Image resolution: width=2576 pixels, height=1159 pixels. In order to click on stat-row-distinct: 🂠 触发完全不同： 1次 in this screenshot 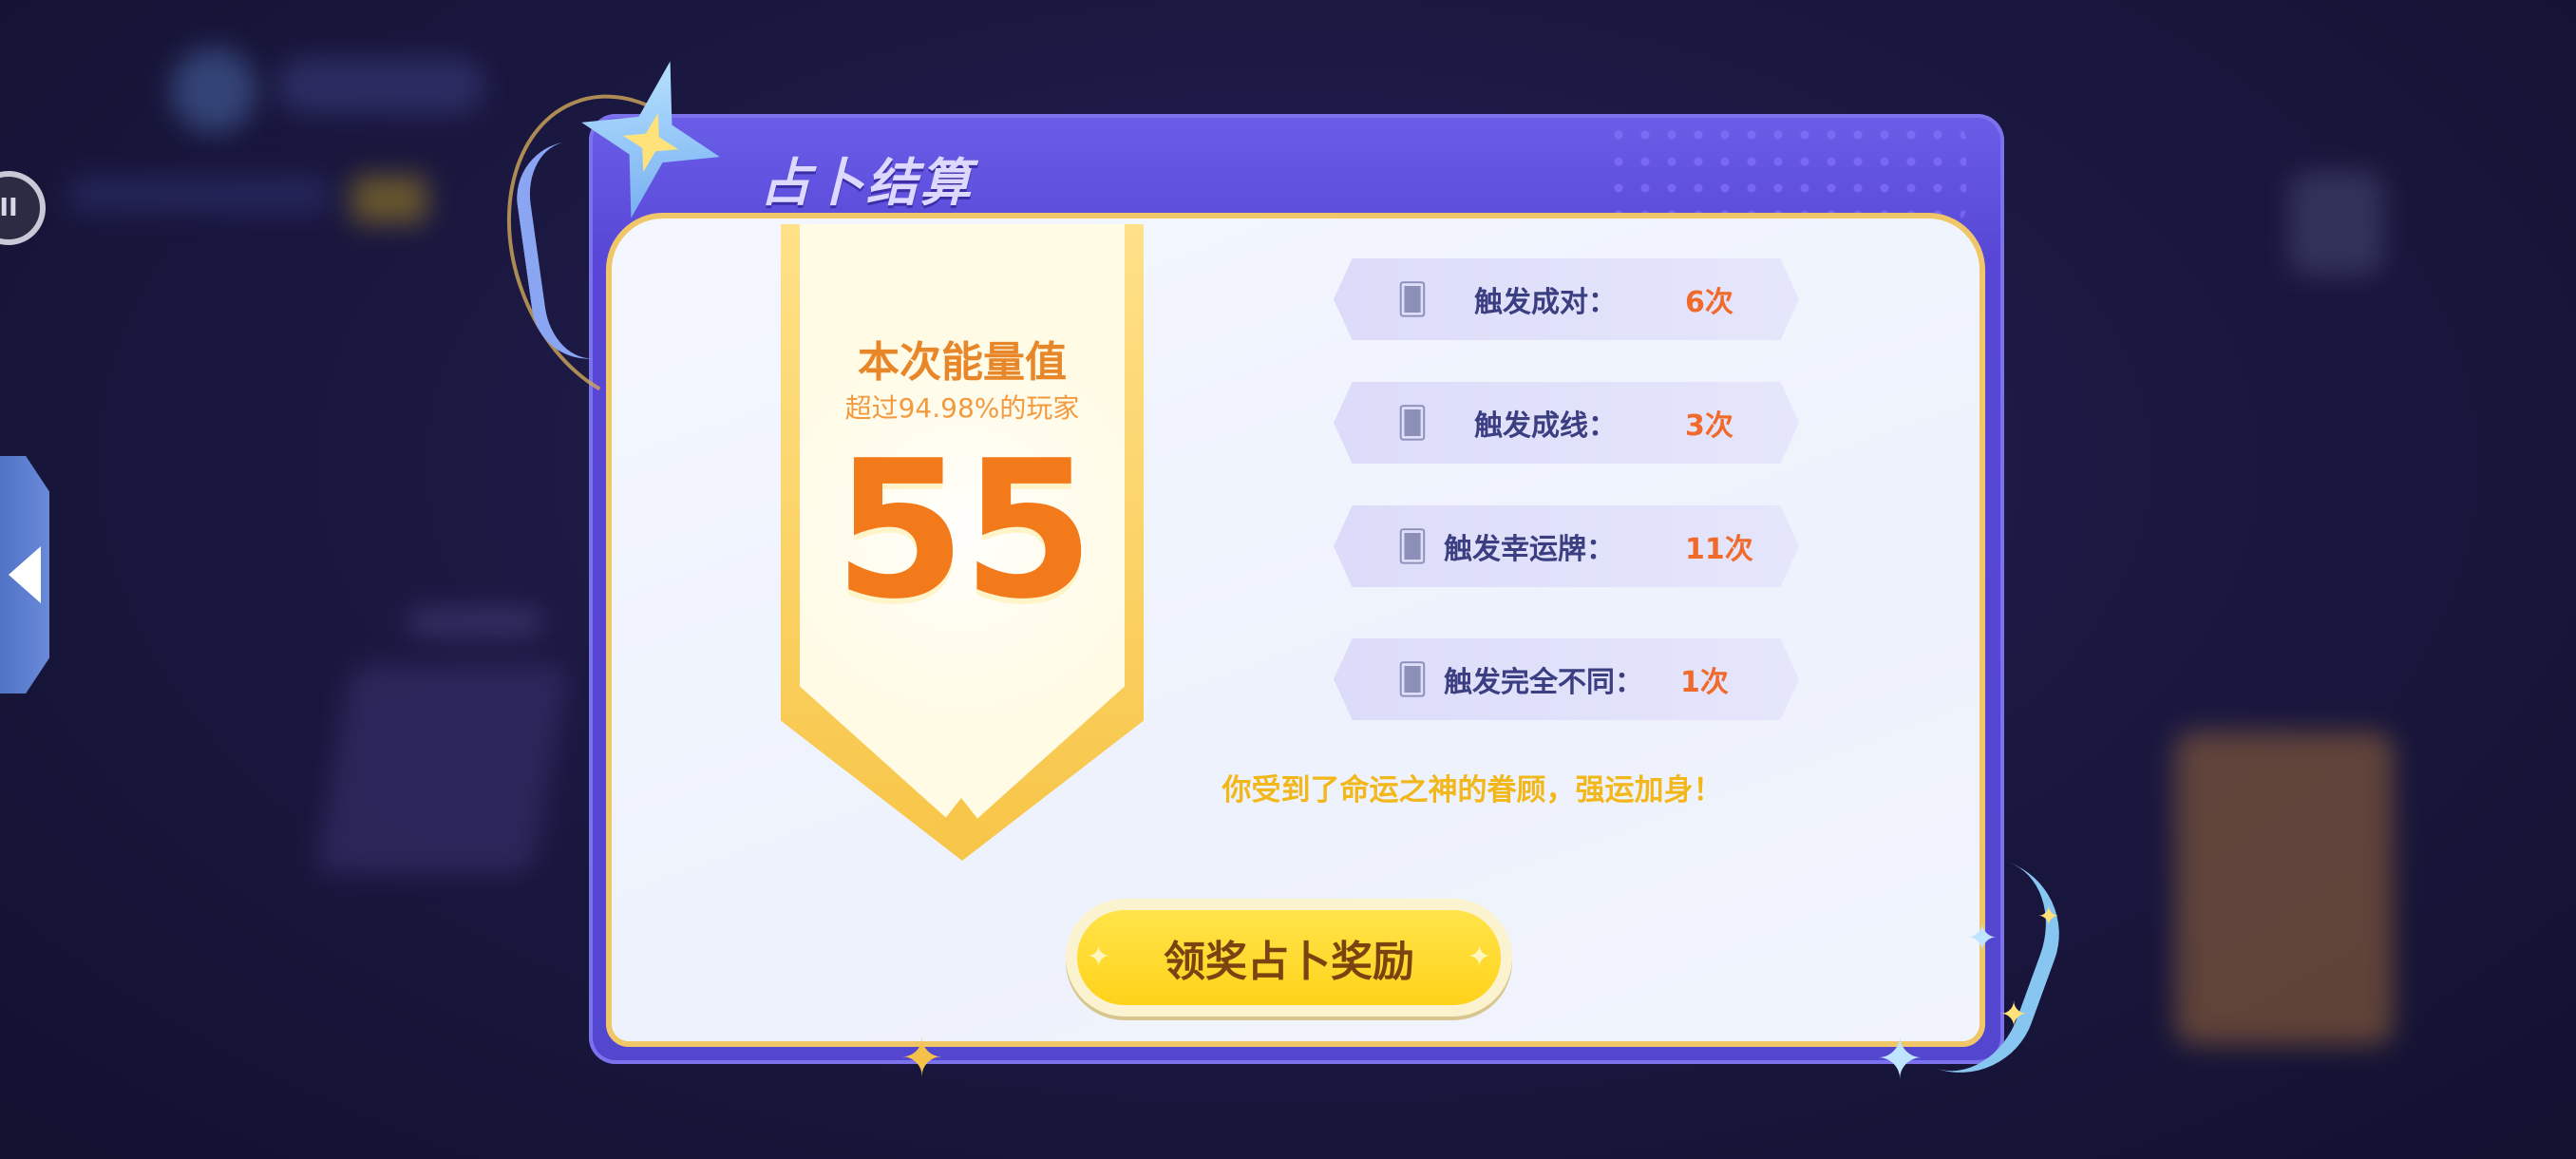, I will do `click(1566, 679)`.